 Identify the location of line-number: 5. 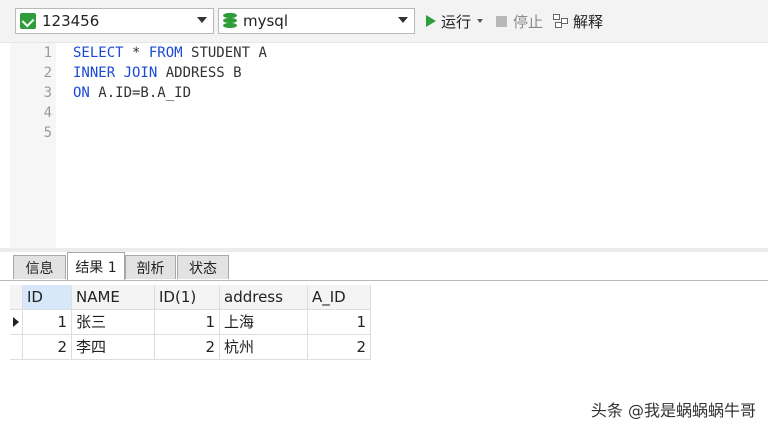
(47, 133).